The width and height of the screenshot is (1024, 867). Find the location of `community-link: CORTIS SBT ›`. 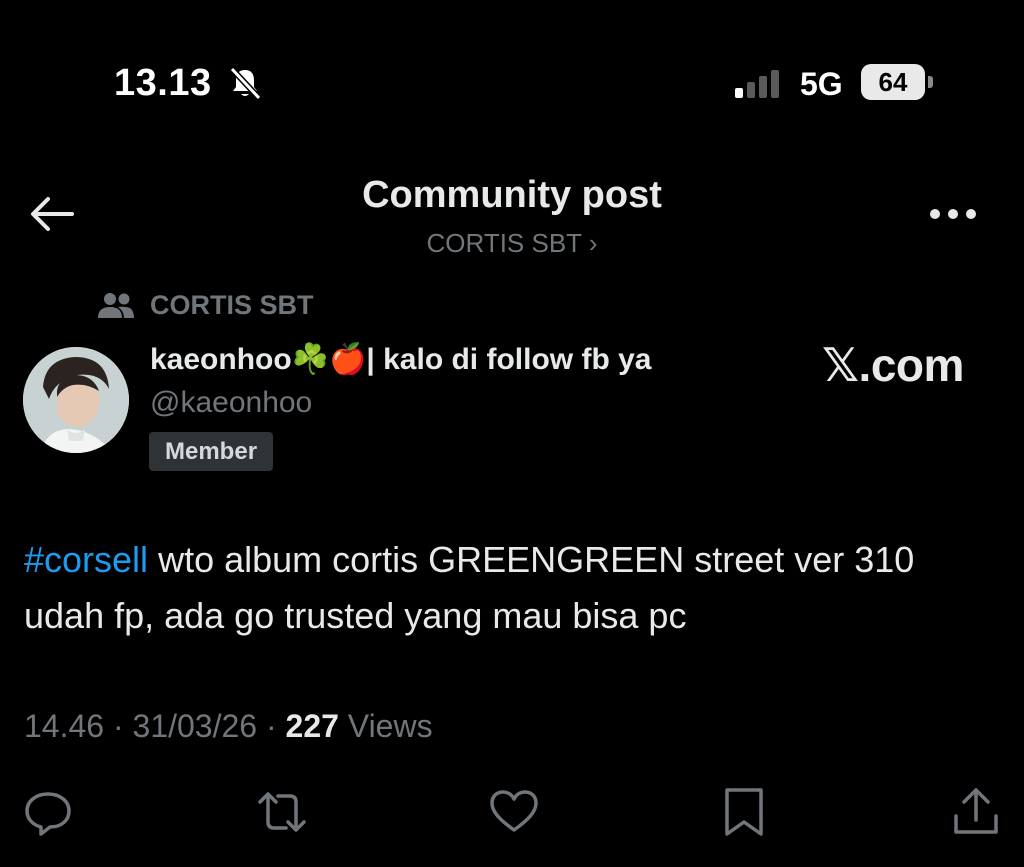

community-link: CORTIS SBT › is located at coordinates (512, 243).